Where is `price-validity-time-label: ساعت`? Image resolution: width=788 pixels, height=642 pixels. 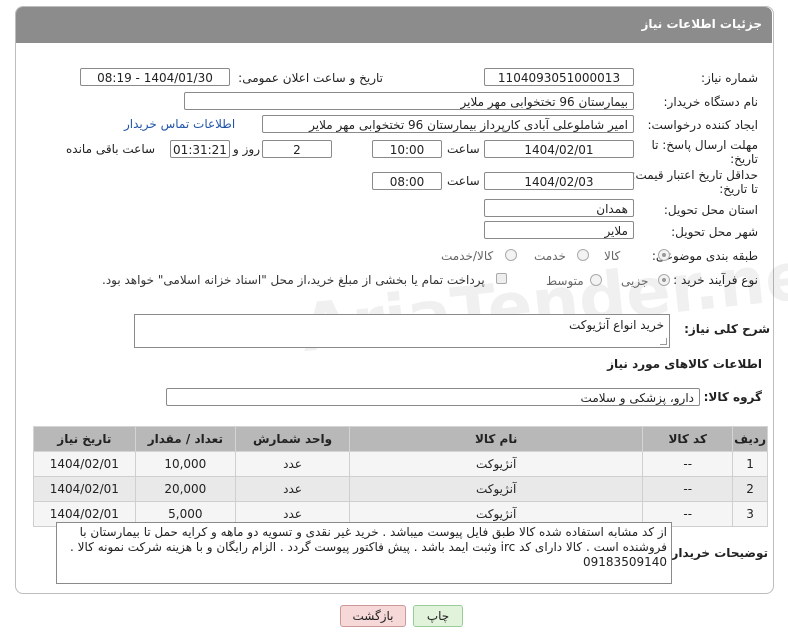 price-validity-time-label: ساعت is located at coordinates (463, 181).